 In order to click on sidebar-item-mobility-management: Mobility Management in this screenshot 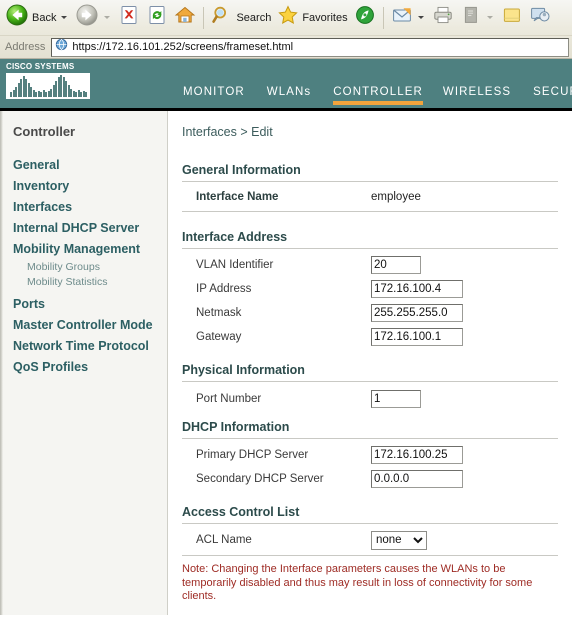, I will do `click(90, 249)`.